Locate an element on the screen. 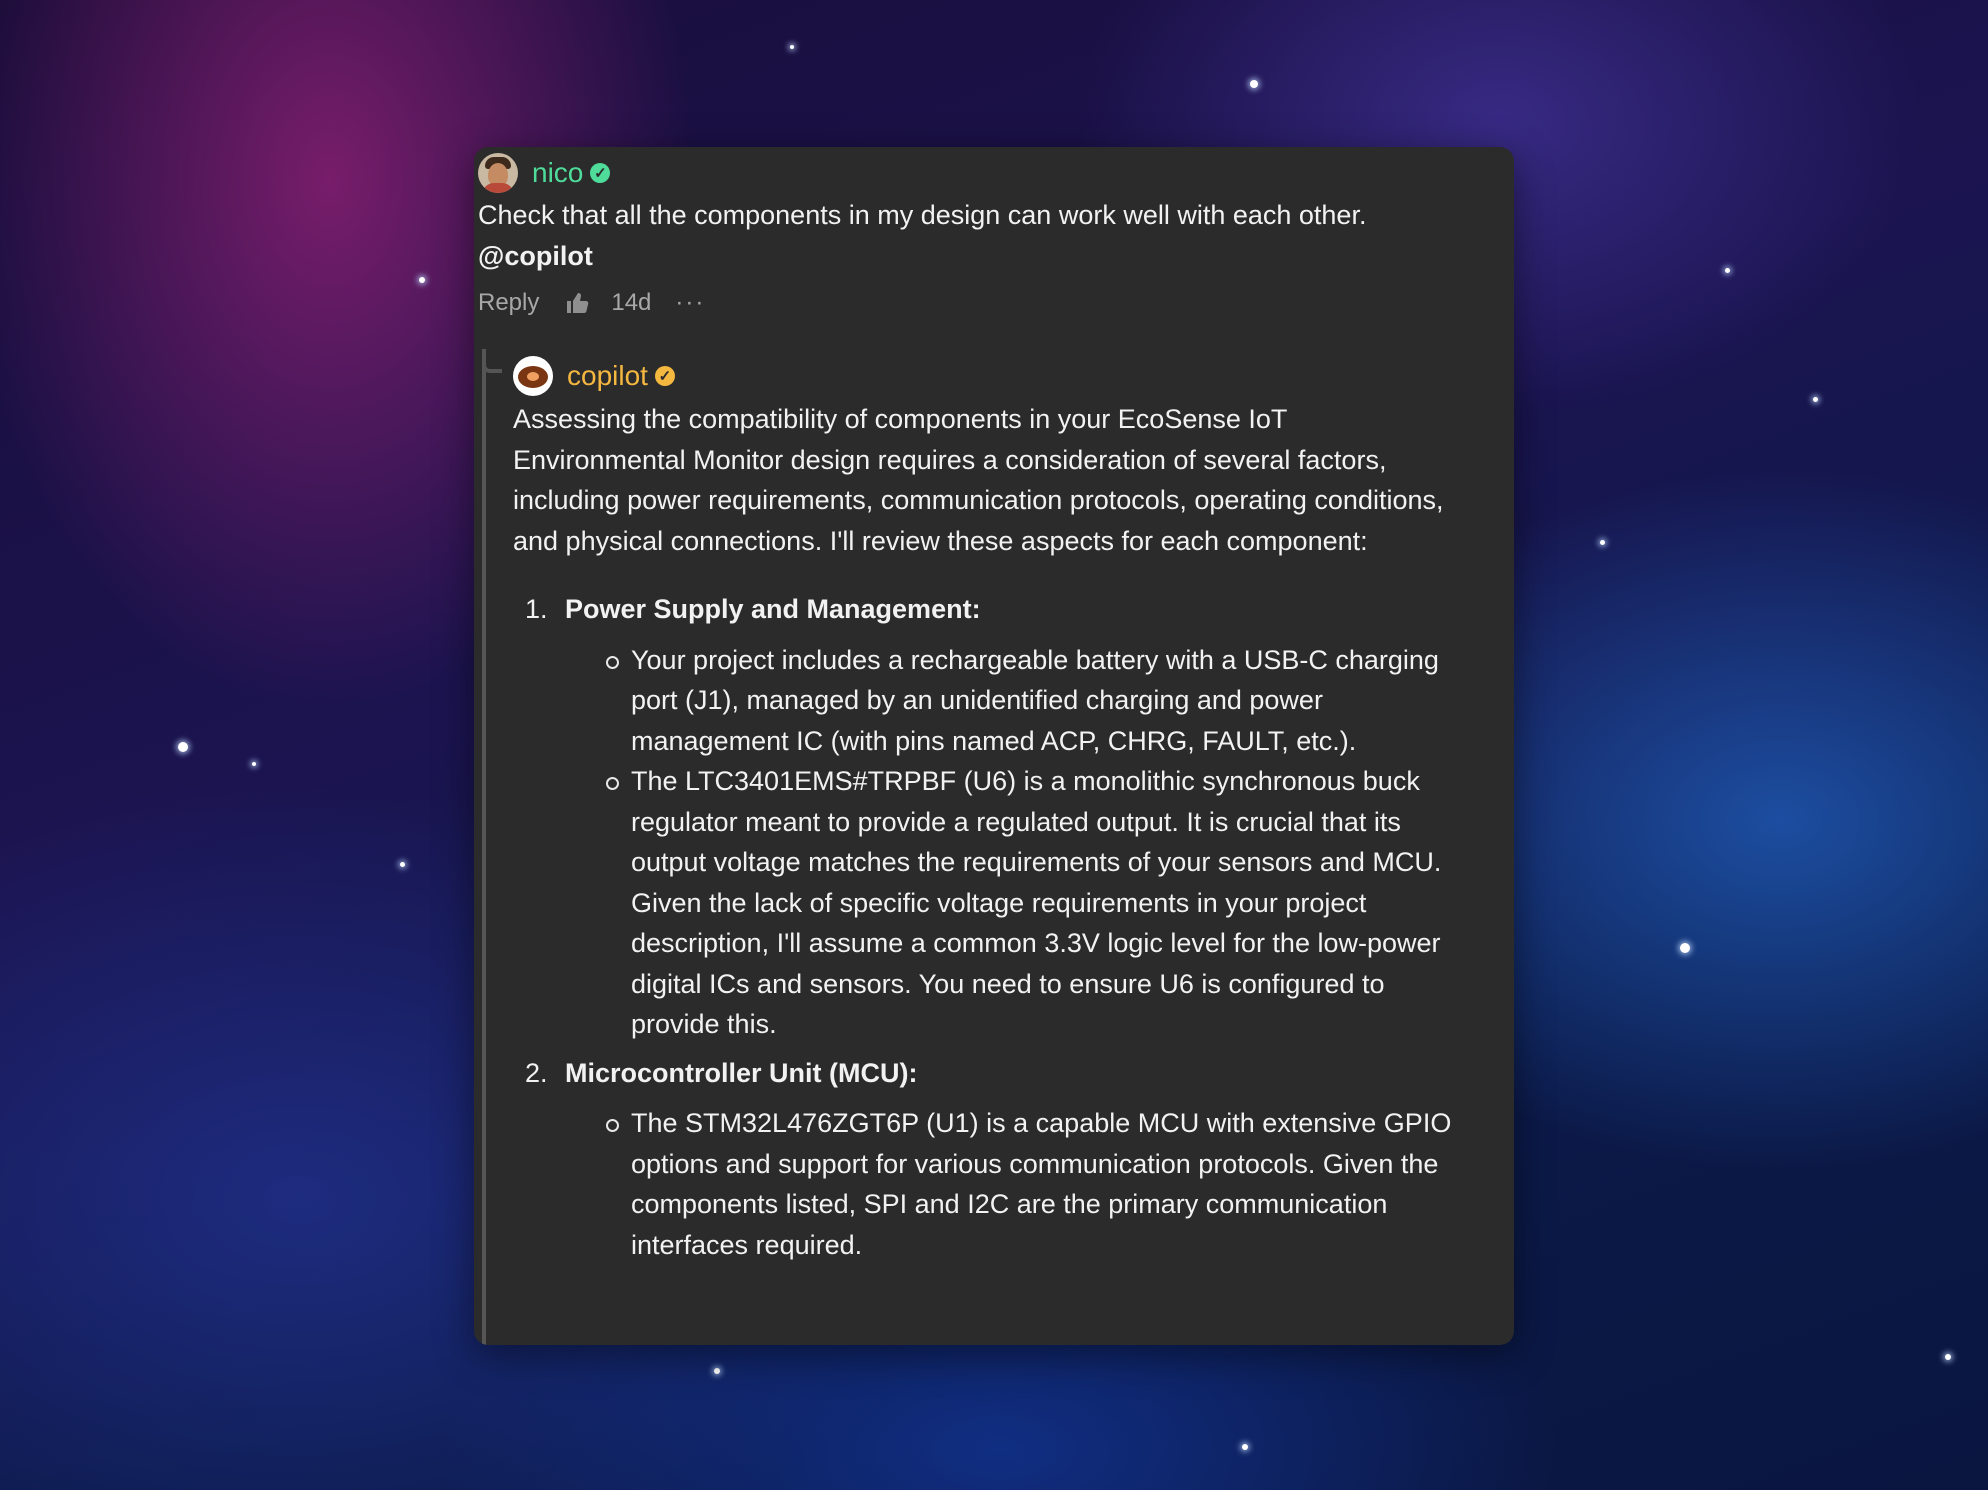  thread-connector is located at coordinates (484, 847).